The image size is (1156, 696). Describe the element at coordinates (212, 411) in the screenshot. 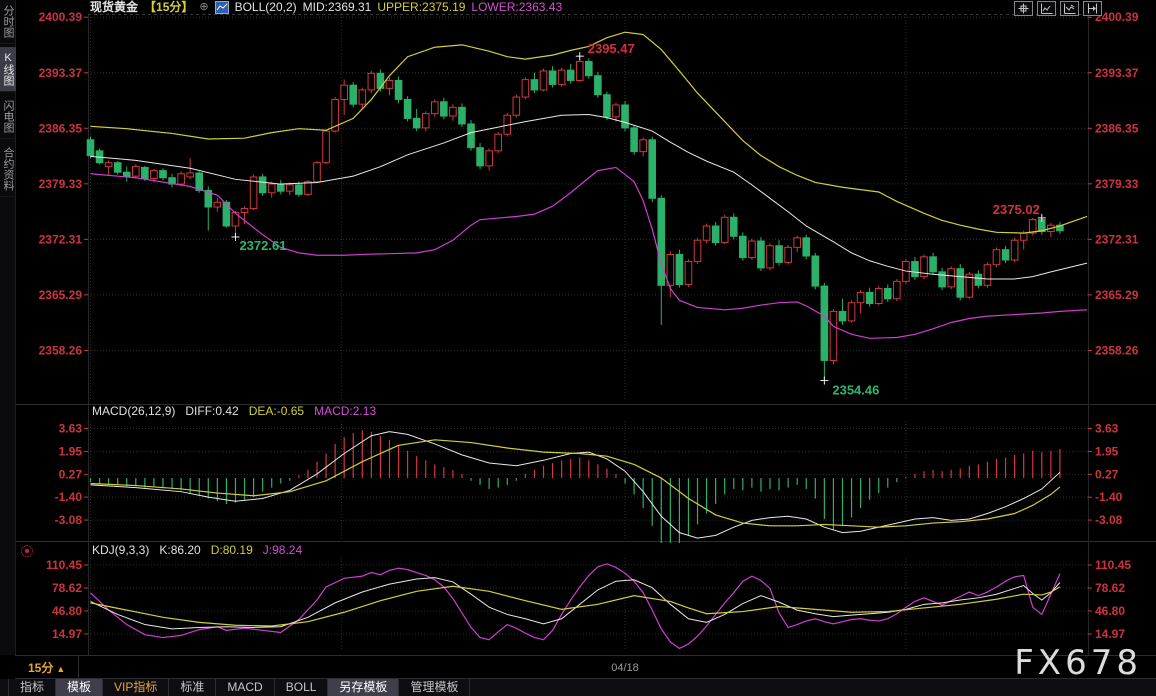

I see `macd-diff-value: DIFF:0.42` at that location.